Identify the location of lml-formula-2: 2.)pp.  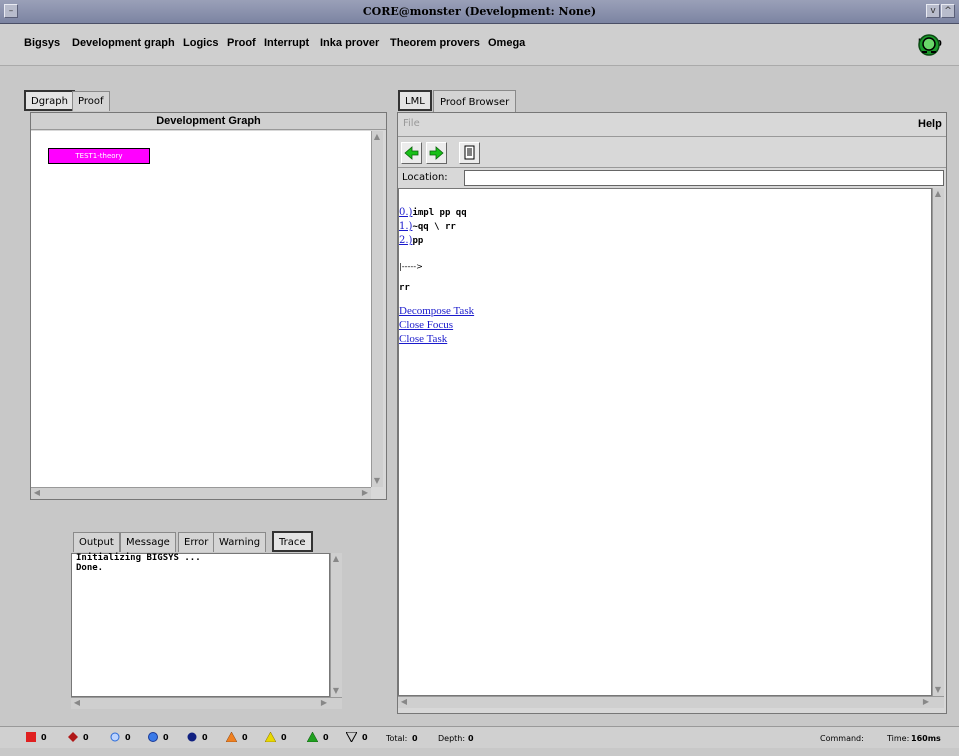
(411, 240).